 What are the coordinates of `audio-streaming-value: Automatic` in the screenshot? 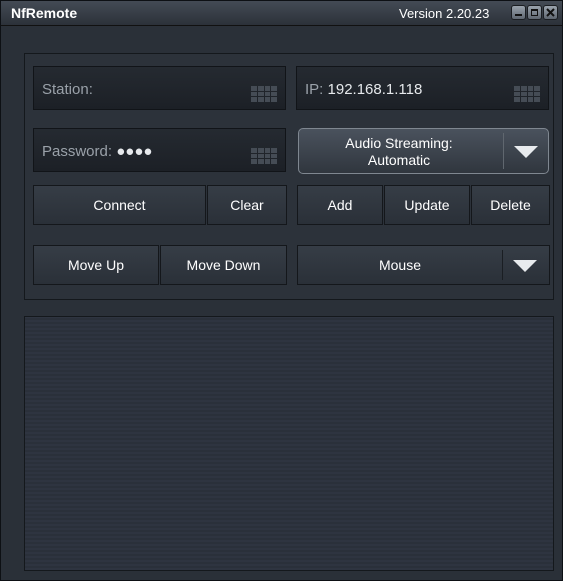 It's located at (399, 160).